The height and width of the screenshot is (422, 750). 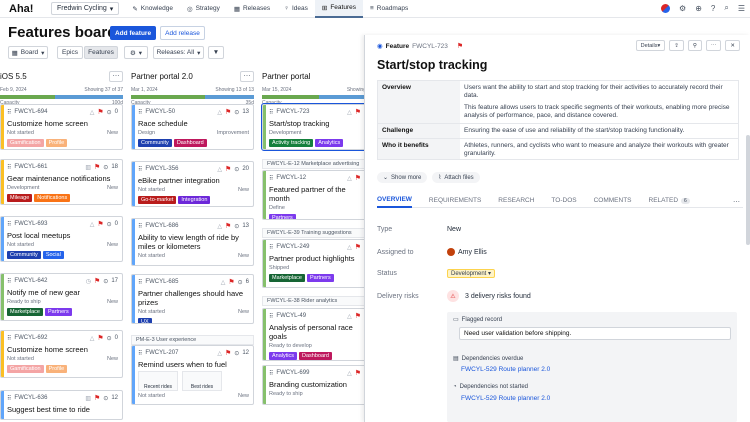 What do you see at coordinates (291, 143) in the screenshot?
I see `tag: Activity tracking` at bounding box center [291, 143].